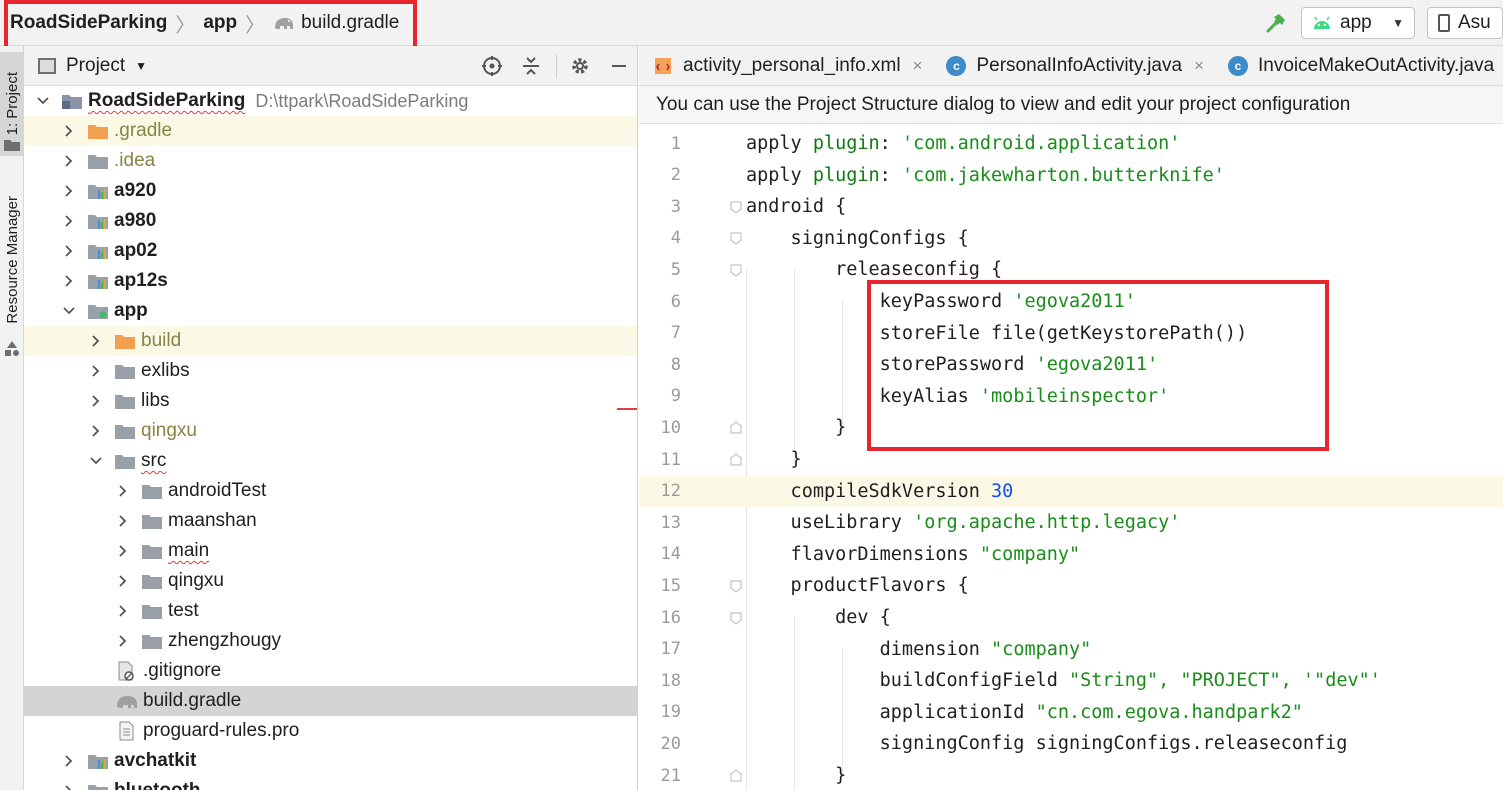  I want to click on tab-invoice-make-out-activity: c InvoiceMakeOutActivity.java, so click(1358, 66).